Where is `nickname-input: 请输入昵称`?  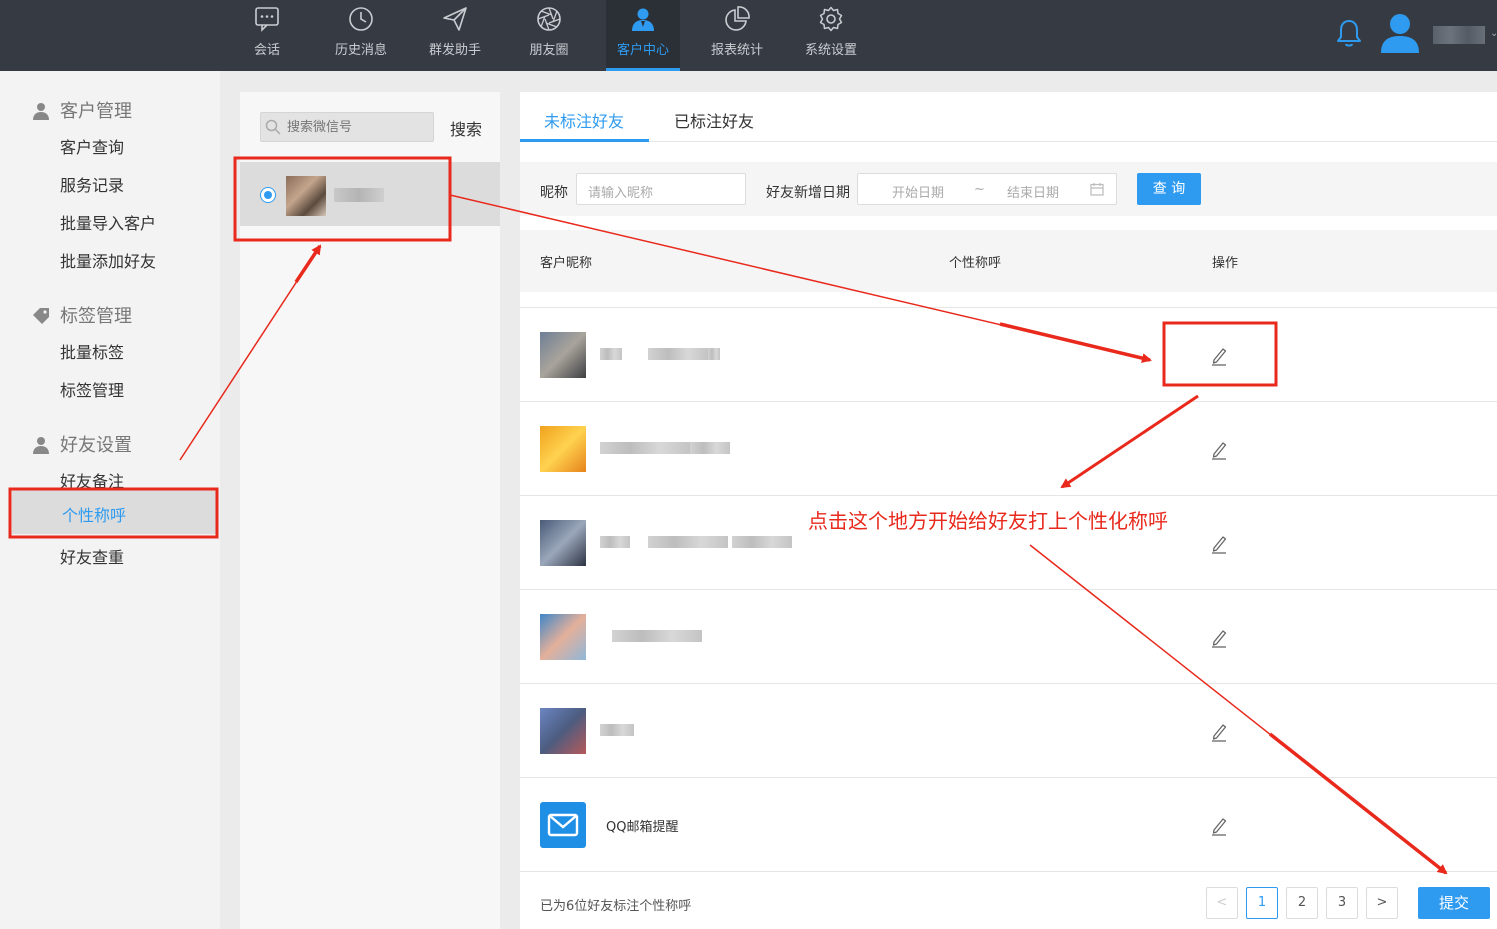
nickname-input: 请输入昵称 is located at coordinates (661, 189).